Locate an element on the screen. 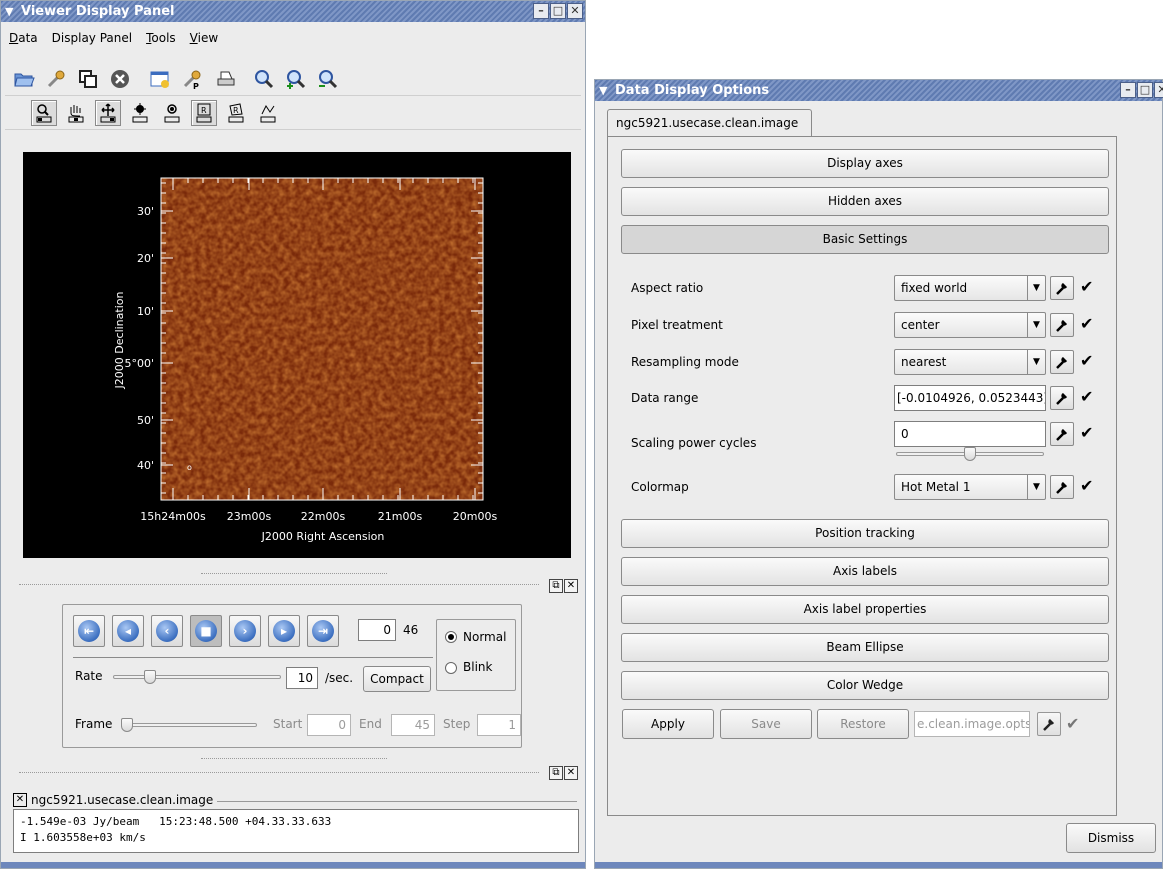 The height and width of the screenshot is (869, 1163). frame-number-input: 0 is located at coordinates (377, 630).